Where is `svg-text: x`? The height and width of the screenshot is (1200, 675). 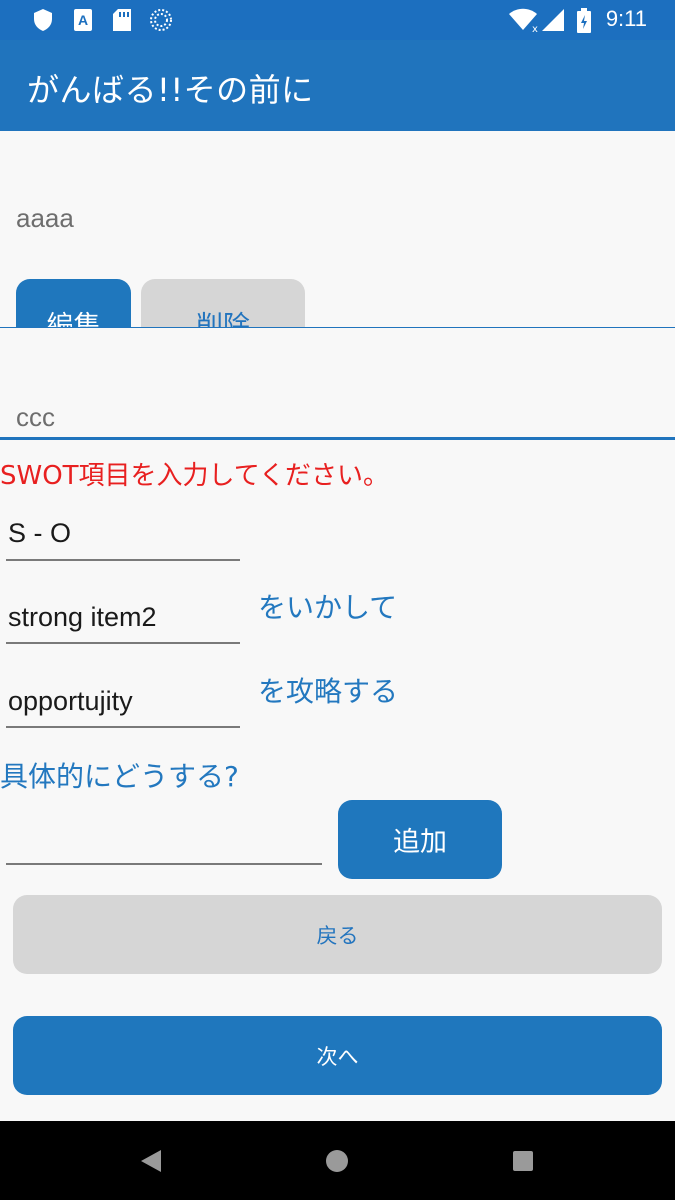
svg-text: x is located at coordinates (535, 28).